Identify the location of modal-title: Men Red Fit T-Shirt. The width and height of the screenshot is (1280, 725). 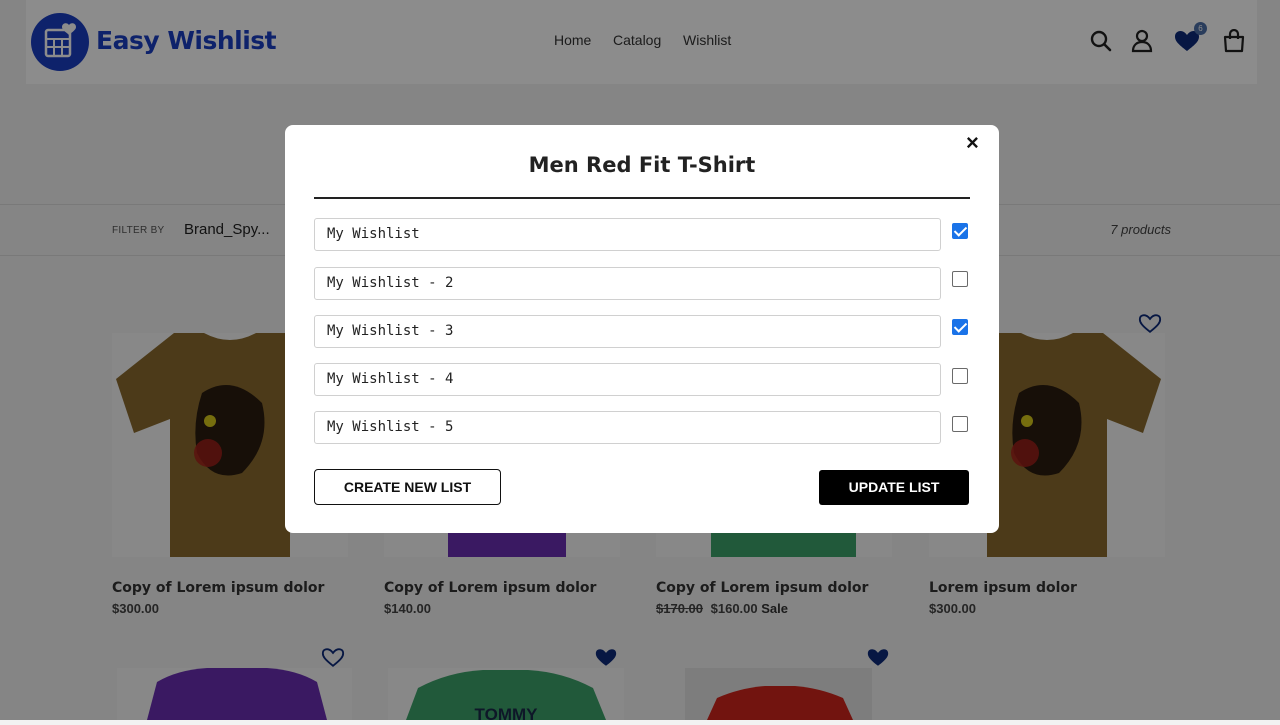
(642, 165).